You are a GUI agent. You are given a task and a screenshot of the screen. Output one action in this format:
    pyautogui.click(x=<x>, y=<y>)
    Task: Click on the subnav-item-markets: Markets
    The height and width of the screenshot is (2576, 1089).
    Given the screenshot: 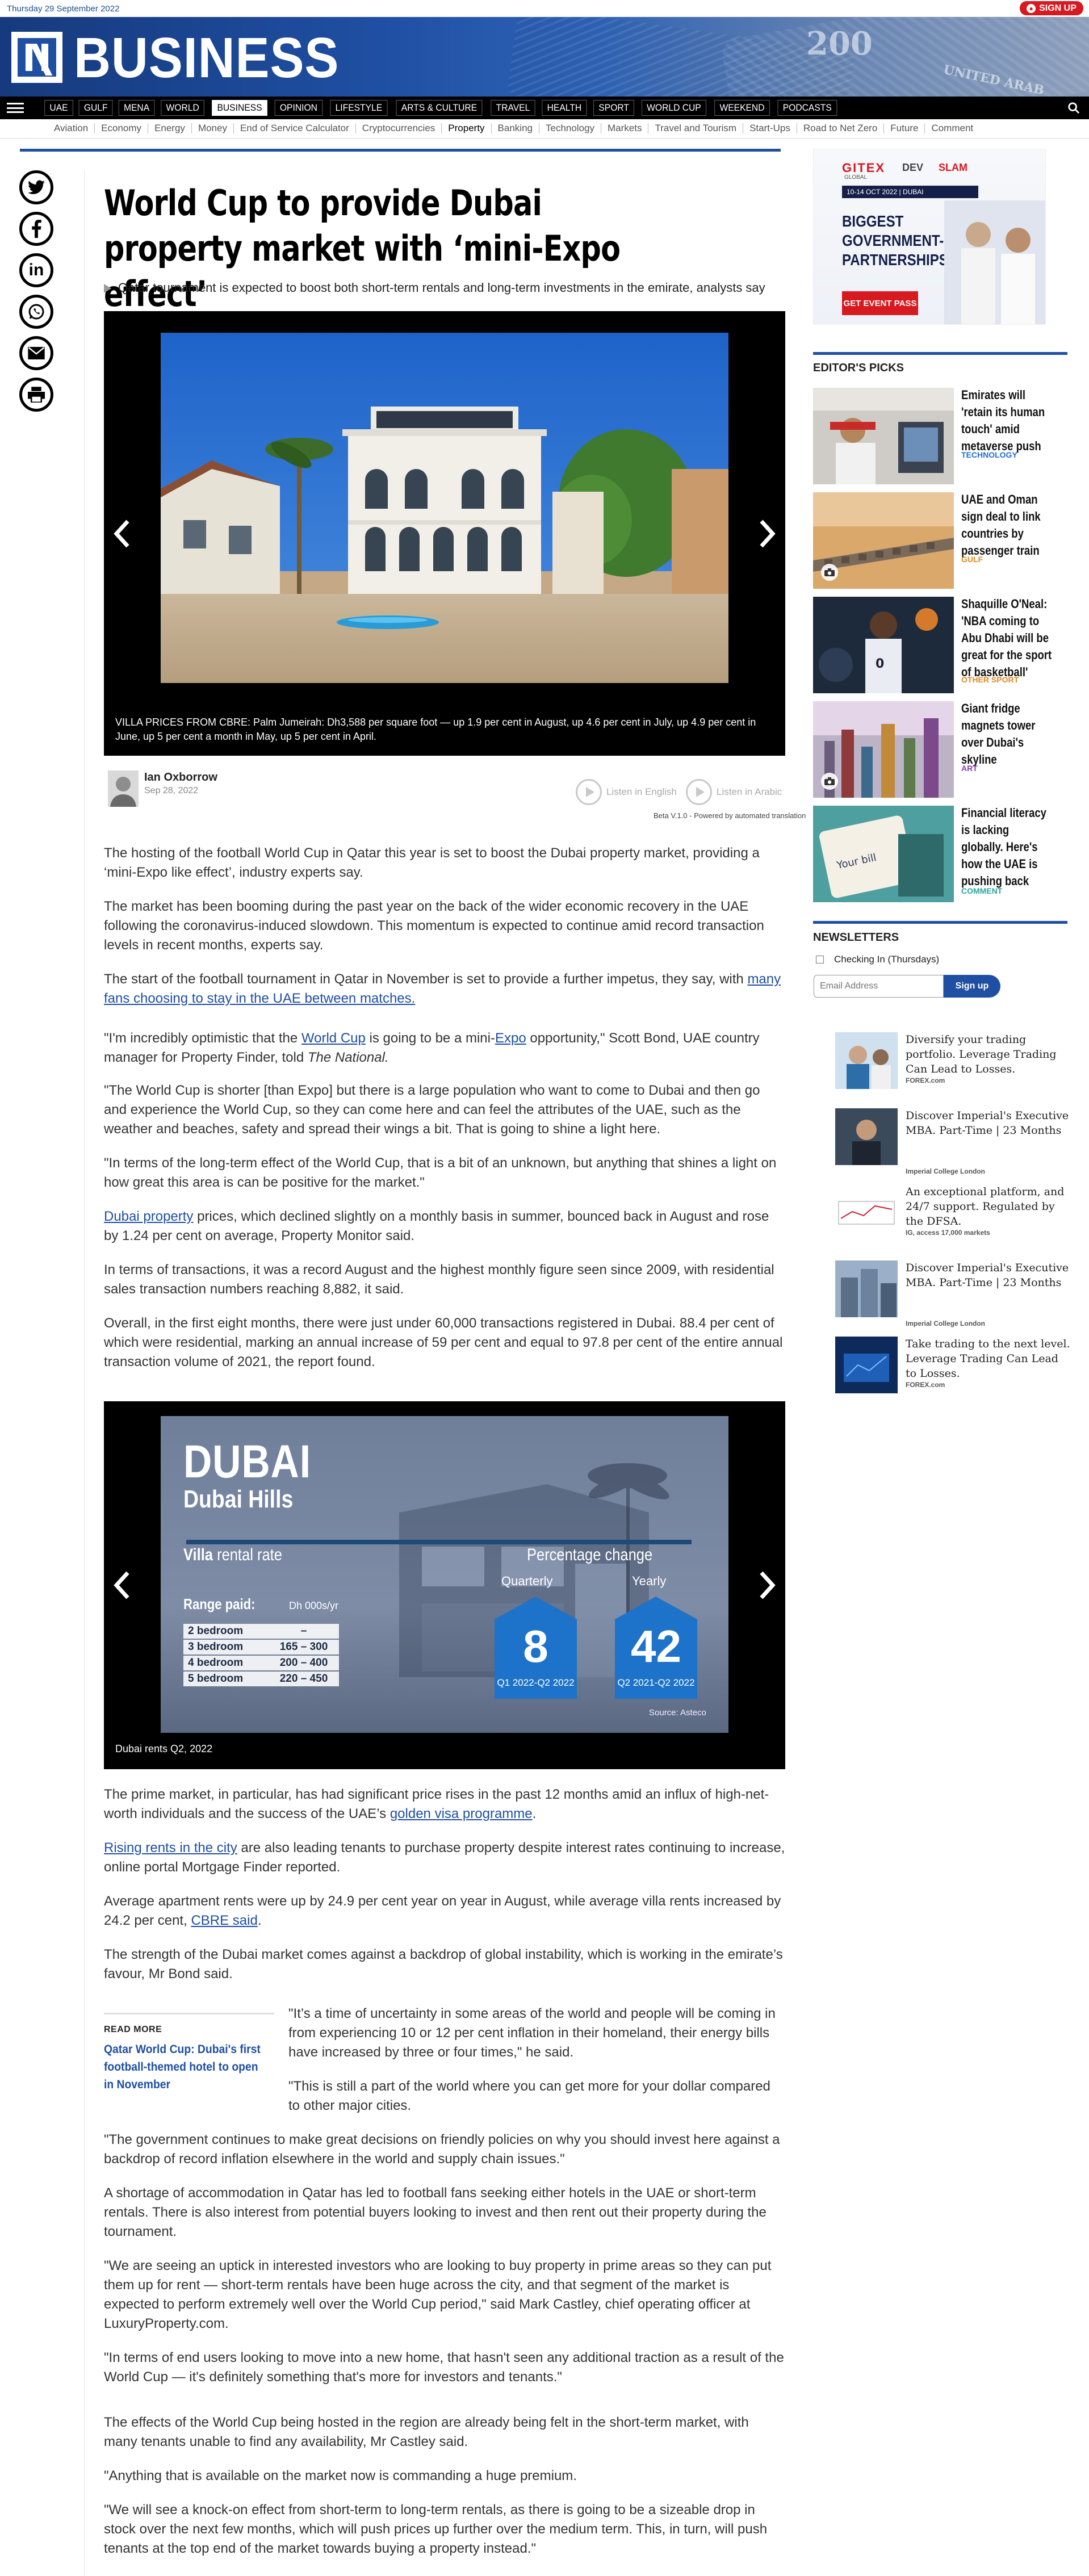 What is the action you would take?
    pyautogui.click(x=625, y=128)
    